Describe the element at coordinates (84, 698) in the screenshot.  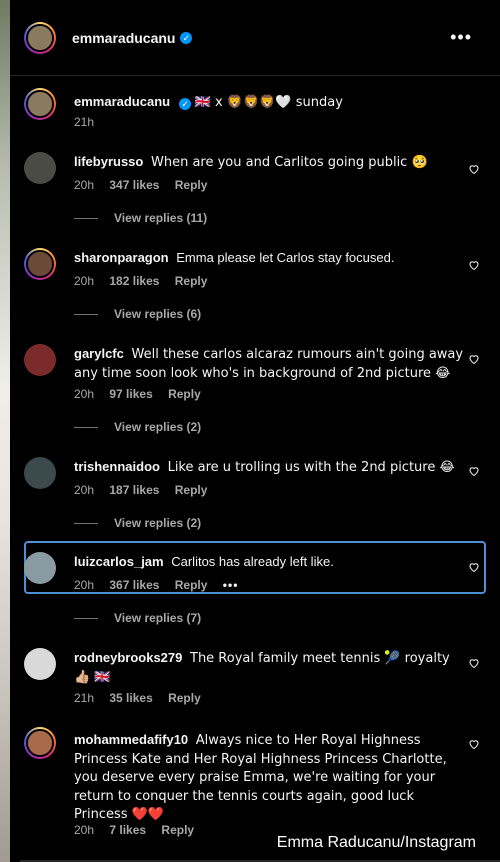
I see `comment-time: 21h` at that location.